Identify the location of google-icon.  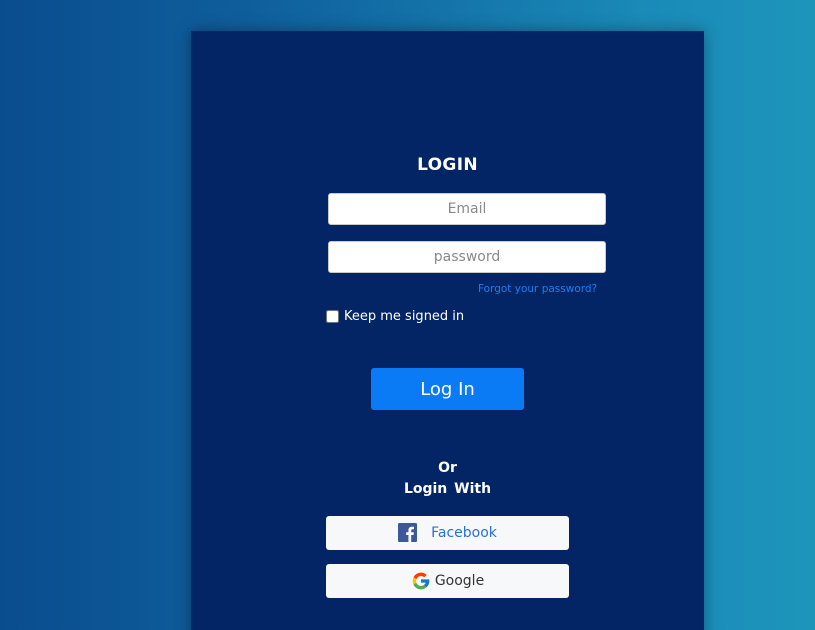
(421, 581).